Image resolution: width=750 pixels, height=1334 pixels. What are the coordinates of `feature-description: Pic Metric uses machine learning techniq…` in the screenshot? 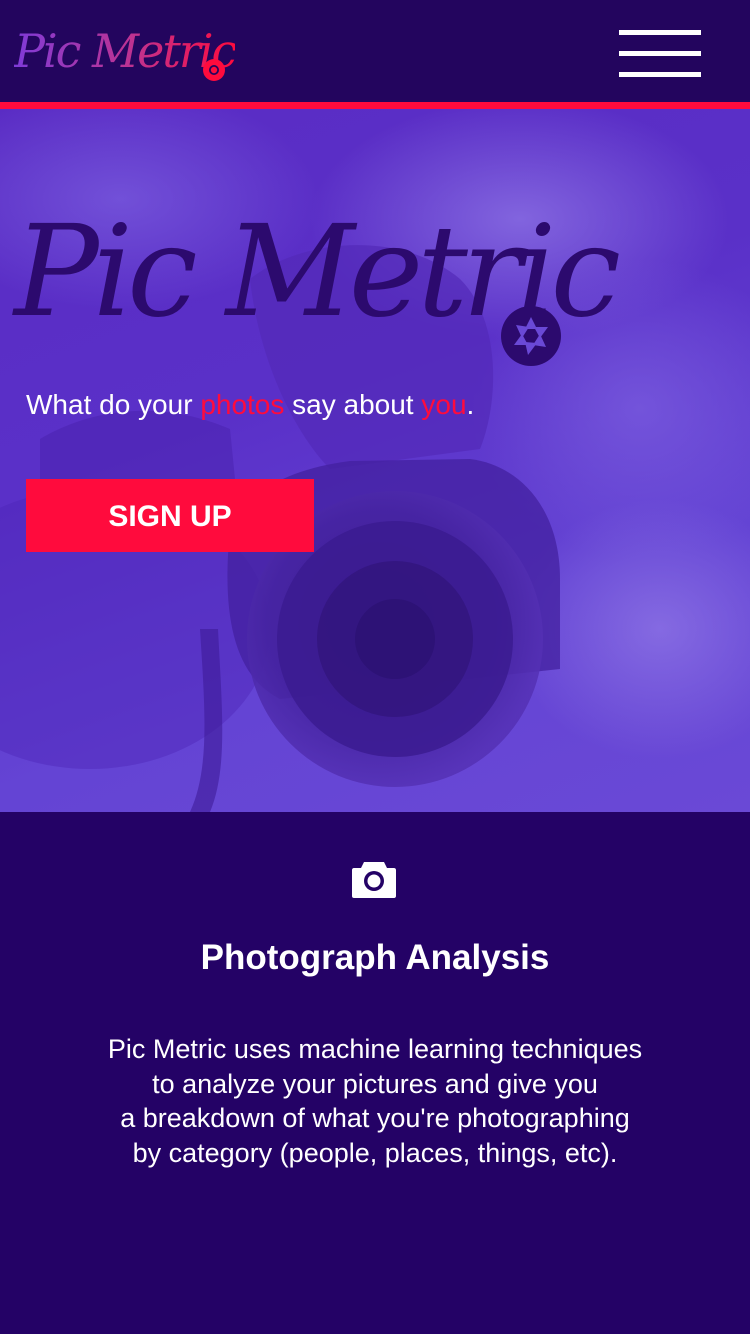 It's located at (375, 1101).